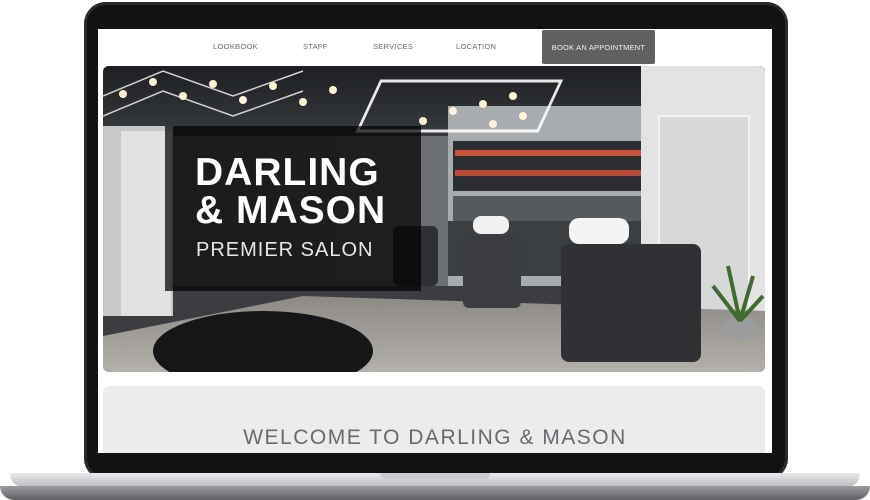 This screenshot has width=870, height=500. I want to click on laptop-base-shadow, so click(435, 493).